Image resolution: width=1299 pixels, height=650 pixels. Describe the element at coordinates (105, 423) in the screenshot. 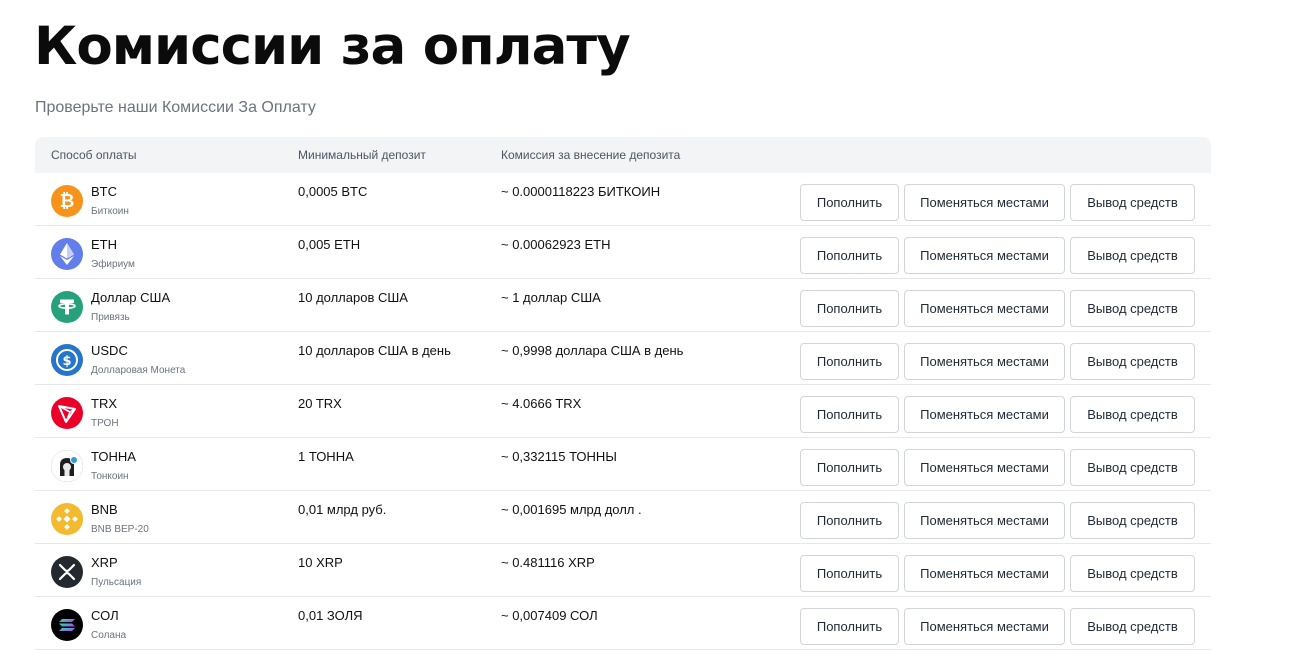

I see `coin-name: ТРОН` at that location.